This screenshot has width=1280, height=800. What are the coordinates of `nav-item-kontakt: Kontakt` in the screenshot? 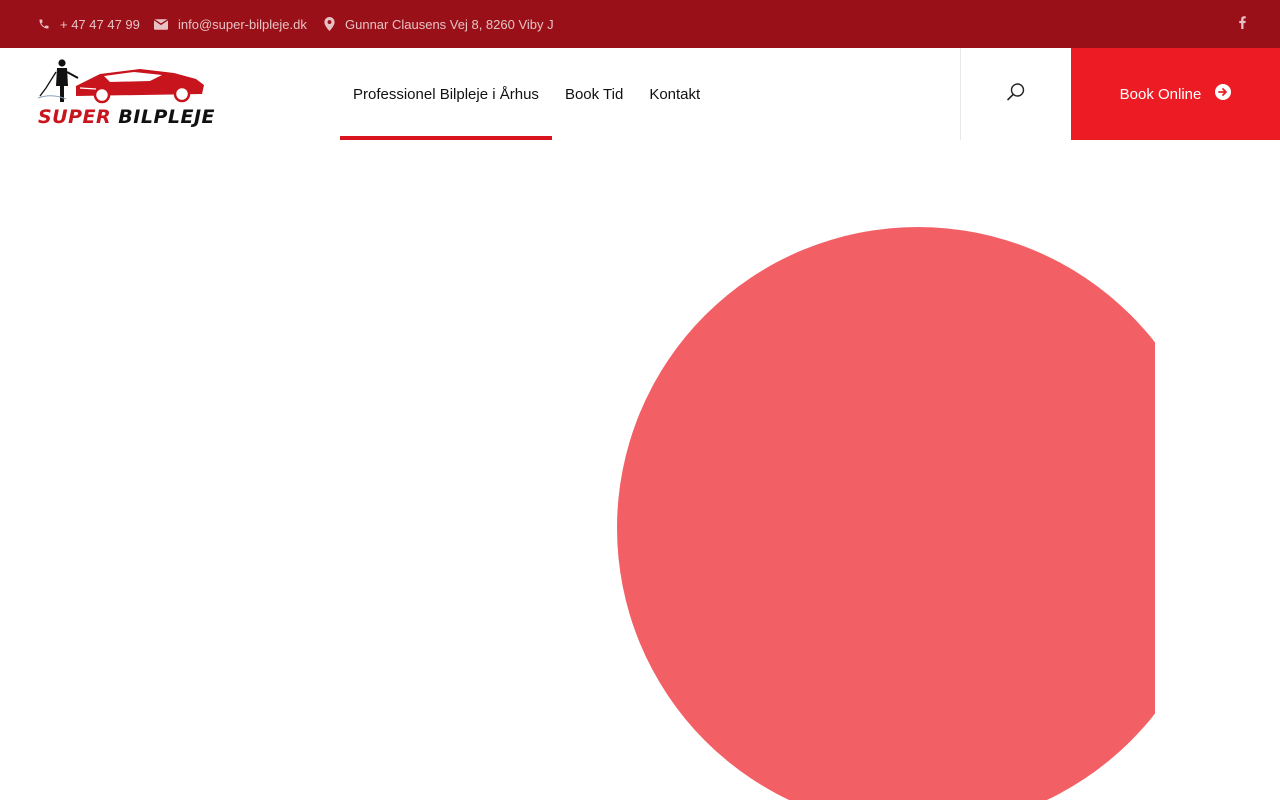 It's located at (674, 94).